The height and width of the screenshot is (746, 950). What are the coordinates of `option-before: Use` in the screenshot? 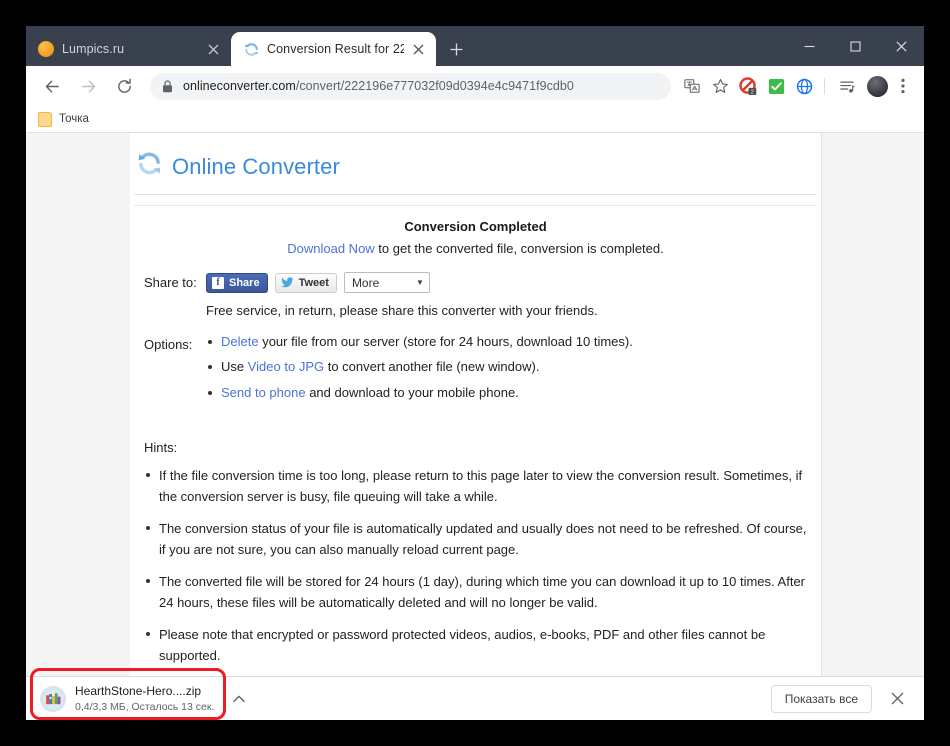 It's located at (234, 367).